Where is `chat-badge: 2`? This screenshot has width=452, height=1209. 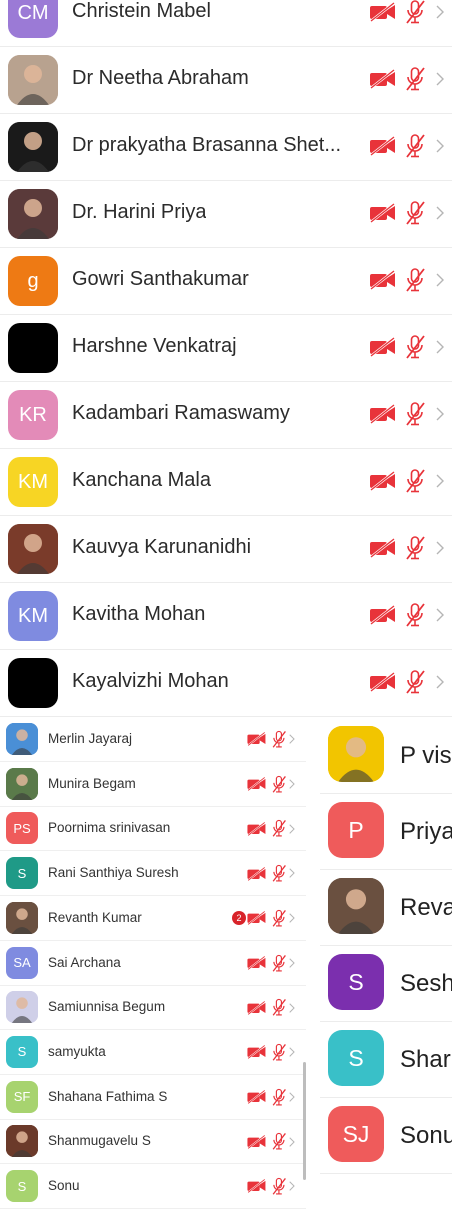 chat-badge: 2 is located at coordinates (239, 917).